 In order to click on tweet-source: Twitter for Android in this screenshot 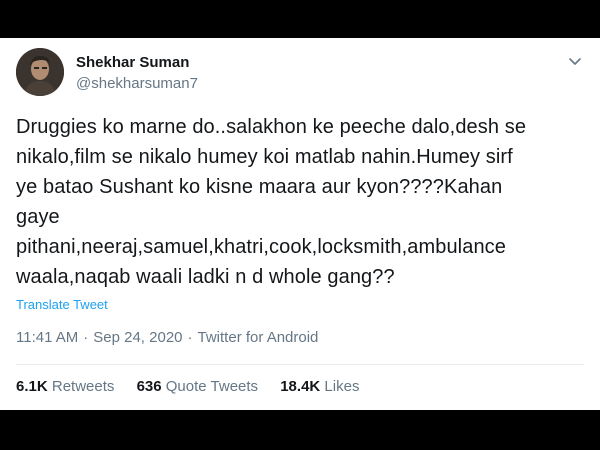, I will do `click(258, 337)`.